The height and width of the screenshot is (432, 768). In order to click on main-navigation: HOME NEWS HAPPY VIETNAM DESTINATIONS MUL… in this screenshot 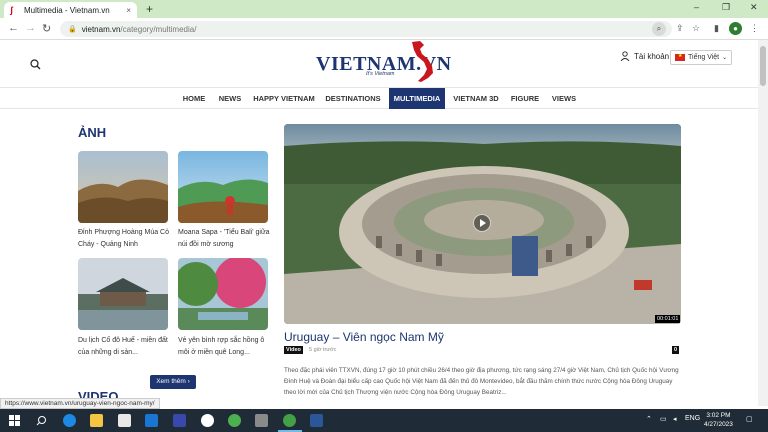, I will do `click(379, 98)`.